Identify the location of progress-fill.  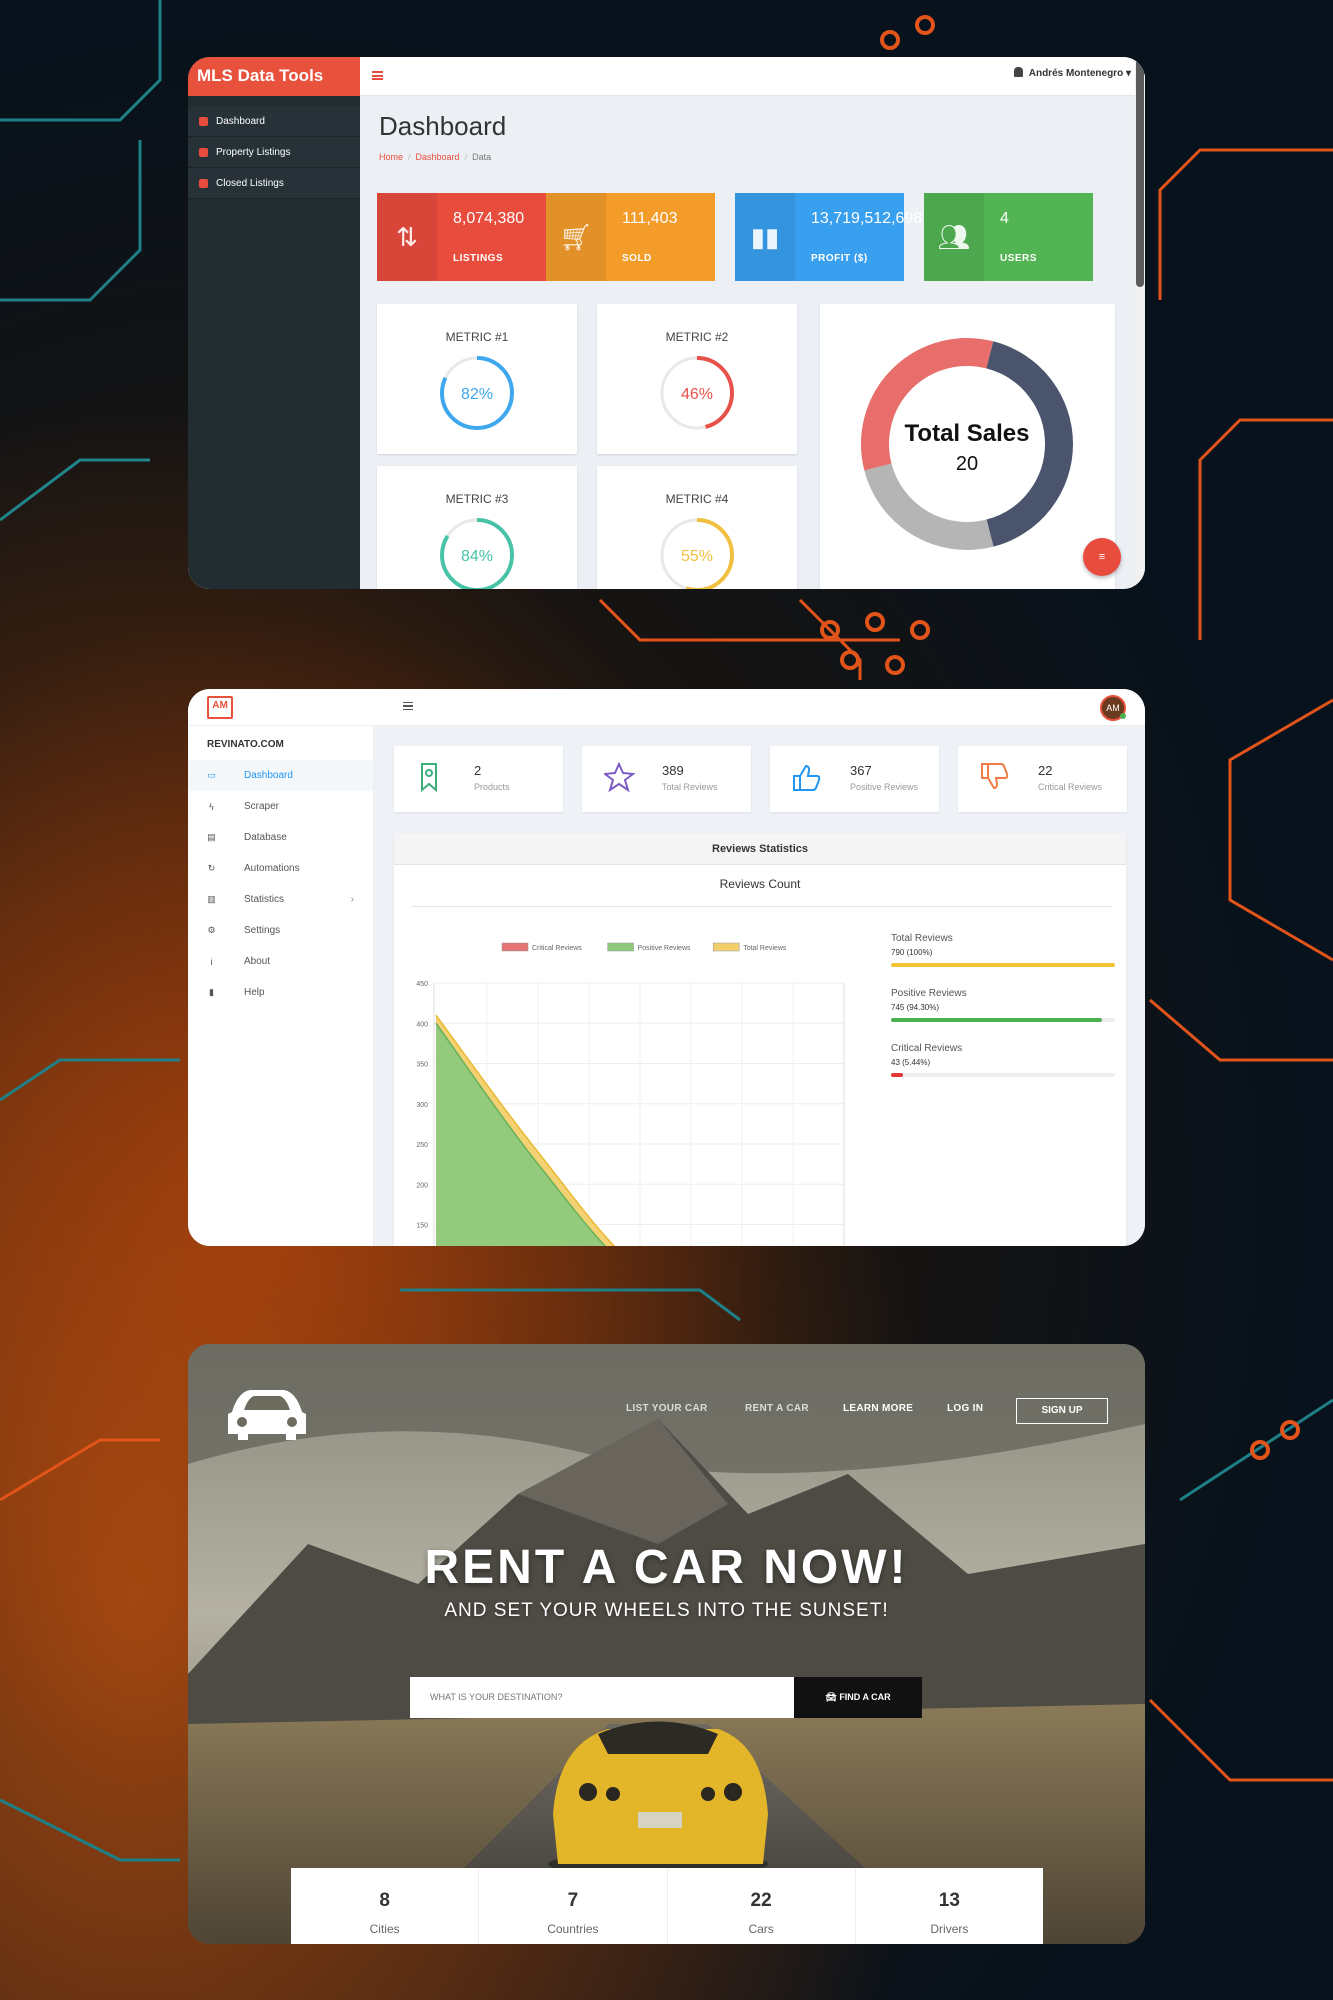
(897, 1075).